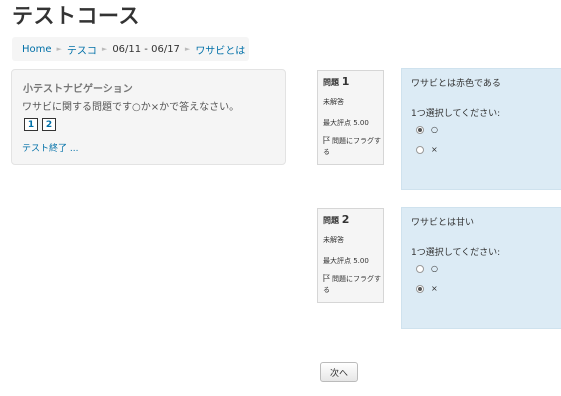 The height and width of the screenshot is (396, 561). I want to click on page-title: テストコース, so click(76, 16).